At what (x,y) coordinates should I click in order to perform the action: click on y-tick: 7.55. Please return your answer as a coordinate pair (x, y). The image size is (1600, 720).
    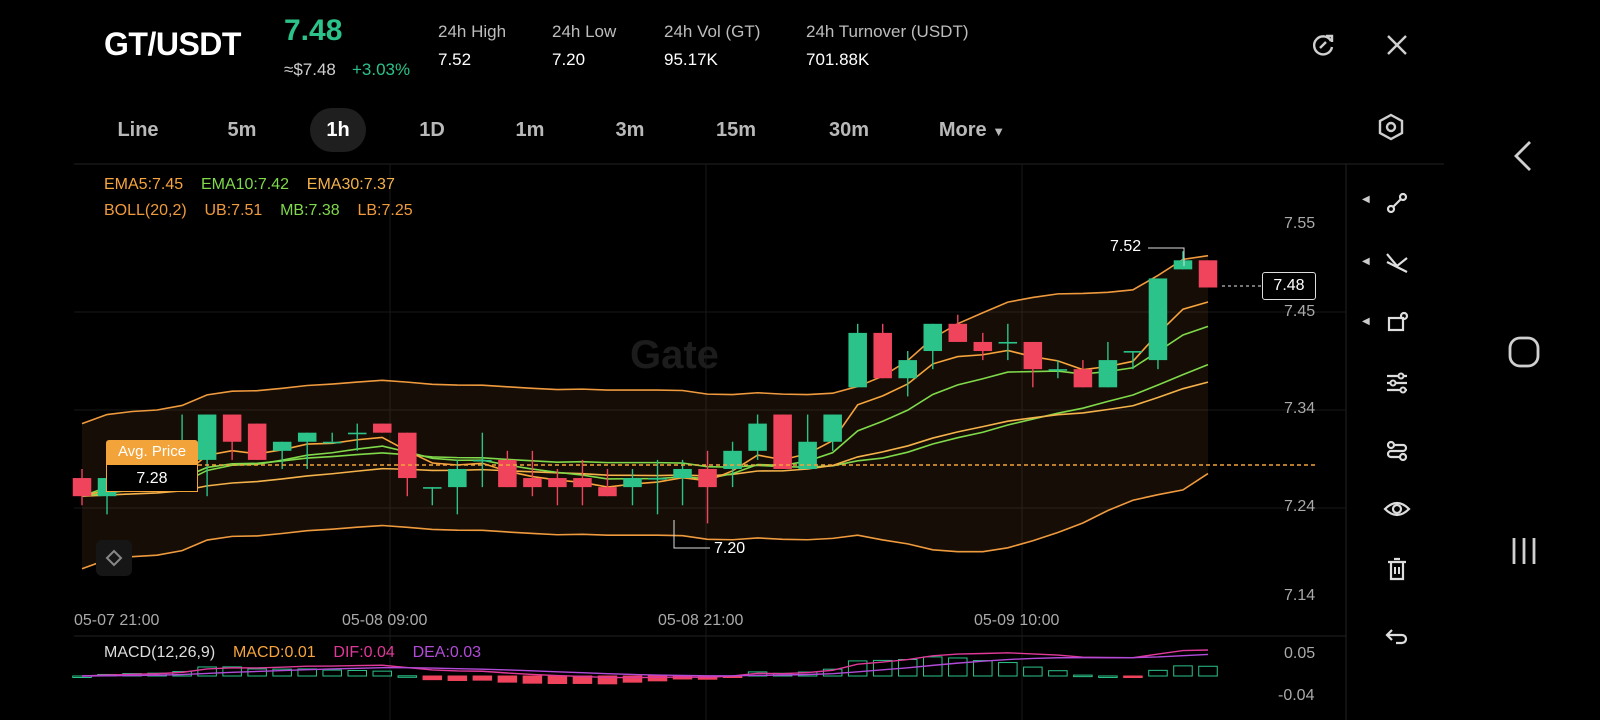
    Looking at the image, I should click on (1300, 223).